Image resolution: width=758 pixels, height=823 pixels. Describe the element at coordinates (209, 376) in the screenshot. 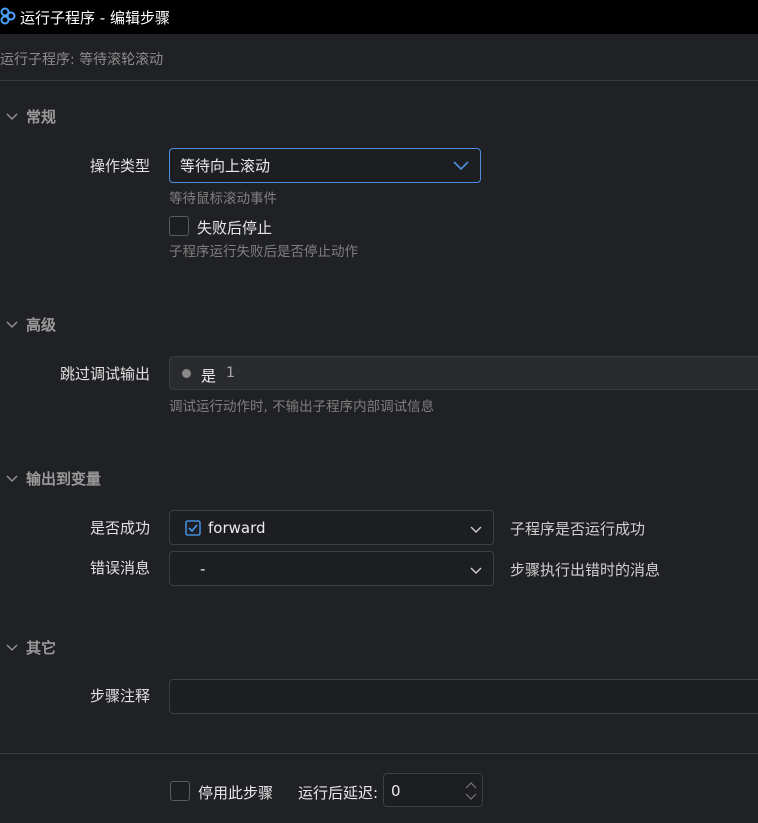

I see `skip-debug-value-text: 是` at that location.